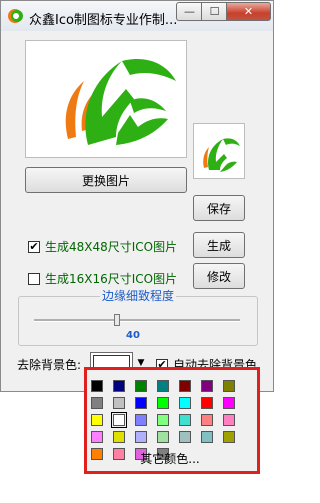  I want to click on minimize-button: —, so click(189, 11).